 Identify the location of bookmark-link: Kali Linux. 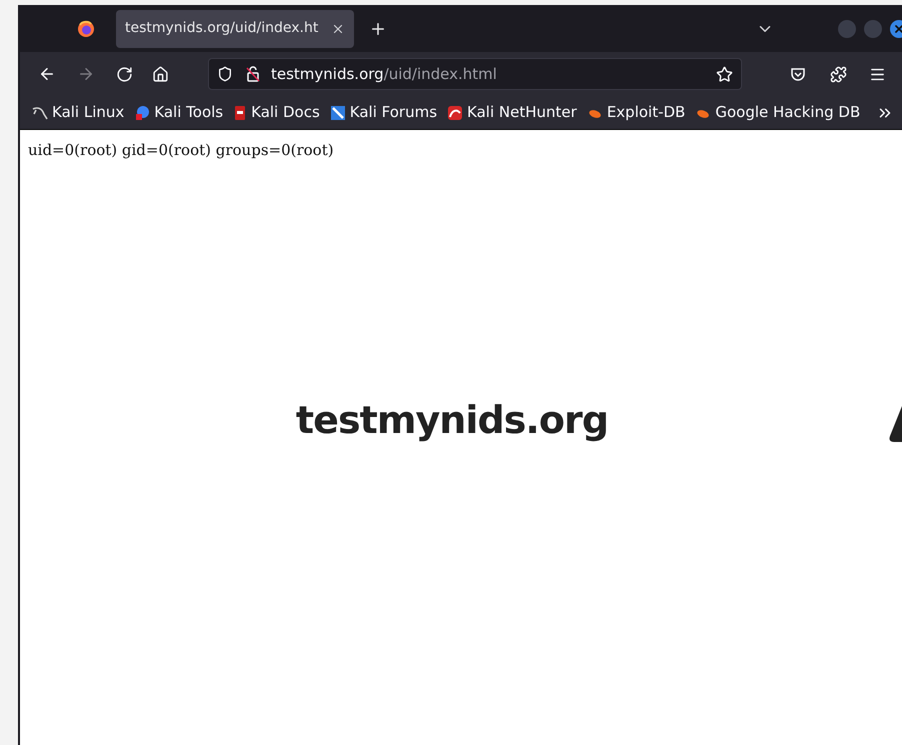
(88, 112).